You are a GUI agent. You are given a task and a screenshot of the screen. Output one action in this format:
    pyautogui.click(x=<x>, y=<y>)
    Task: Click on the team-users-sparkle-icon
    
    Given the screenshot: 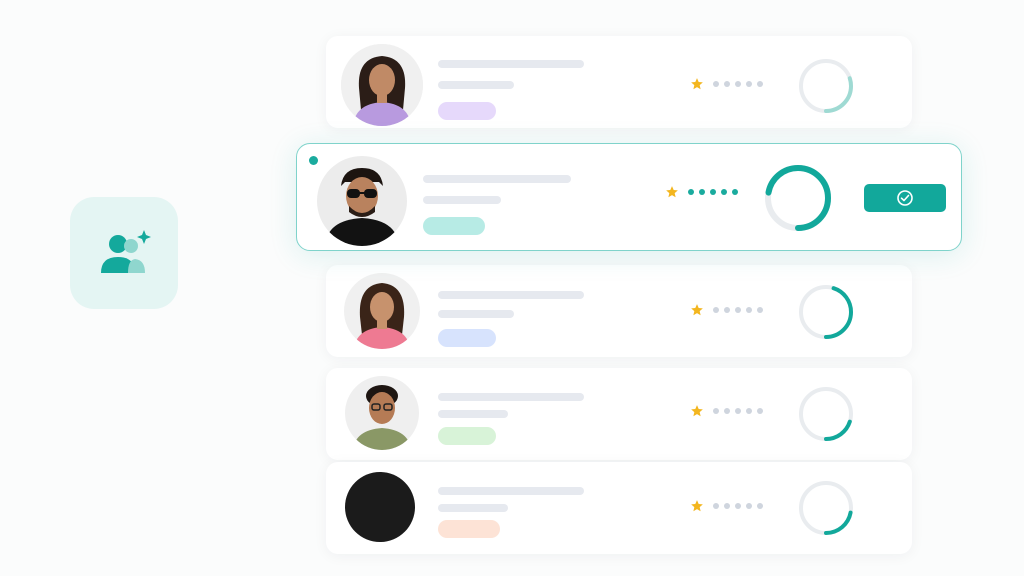 What is the action you would take?
    pyautogui.click(x=126, y=251)
    